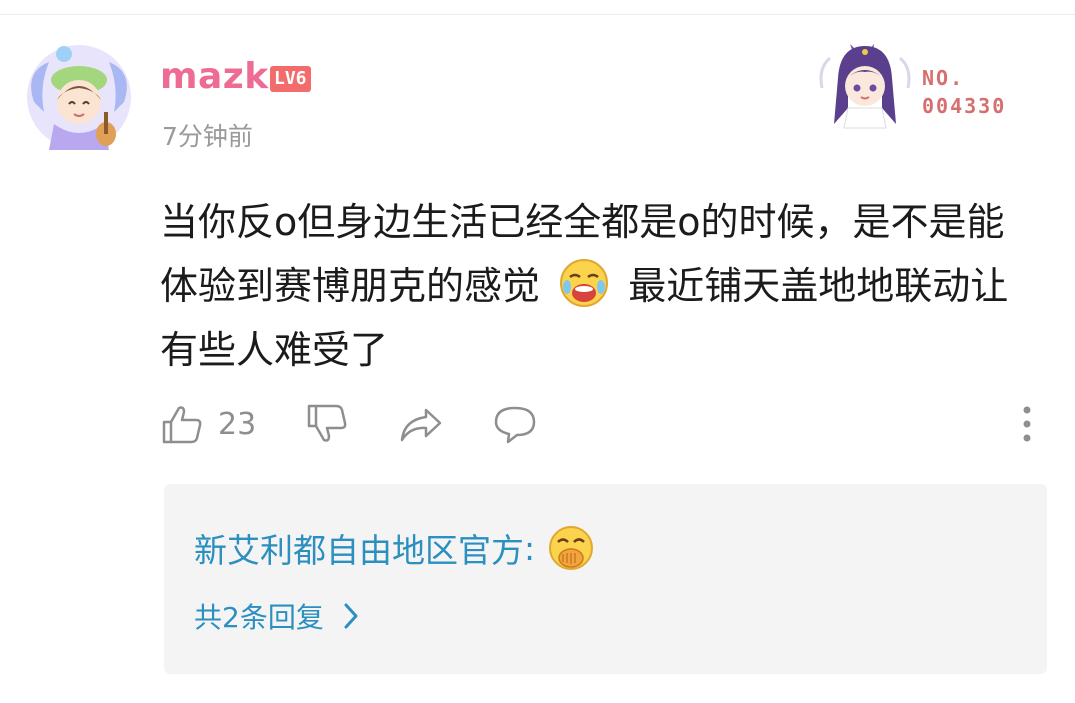  I want to click on user-avatar, so click(79, 97).